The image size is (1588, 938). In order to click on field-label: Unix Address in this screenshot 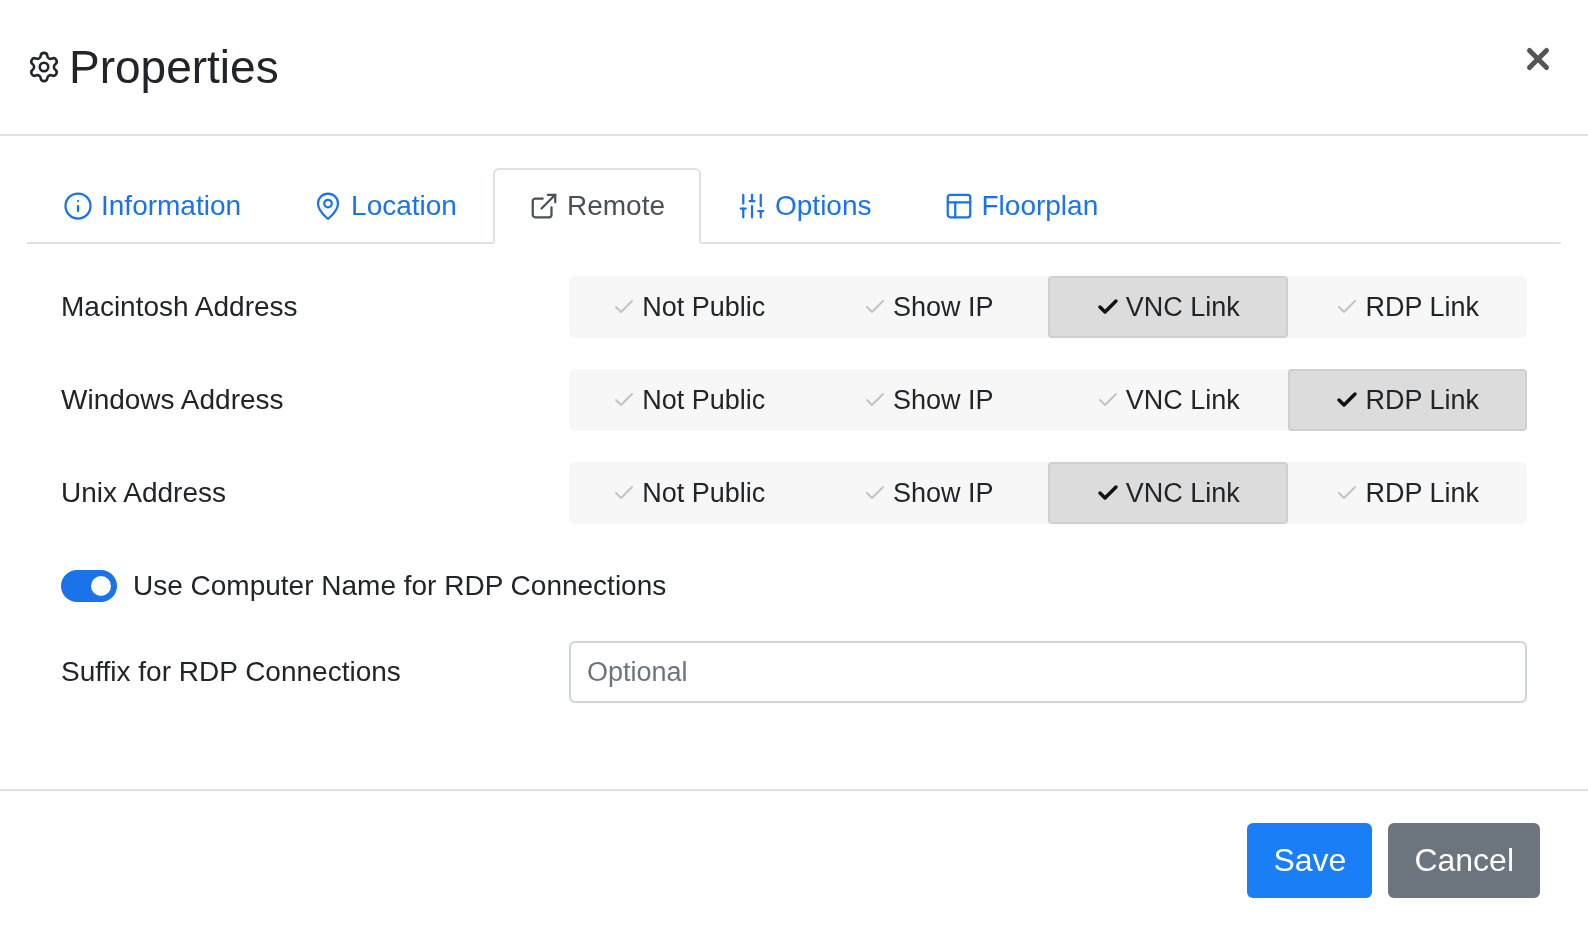, I will do `click(144, 493)`.